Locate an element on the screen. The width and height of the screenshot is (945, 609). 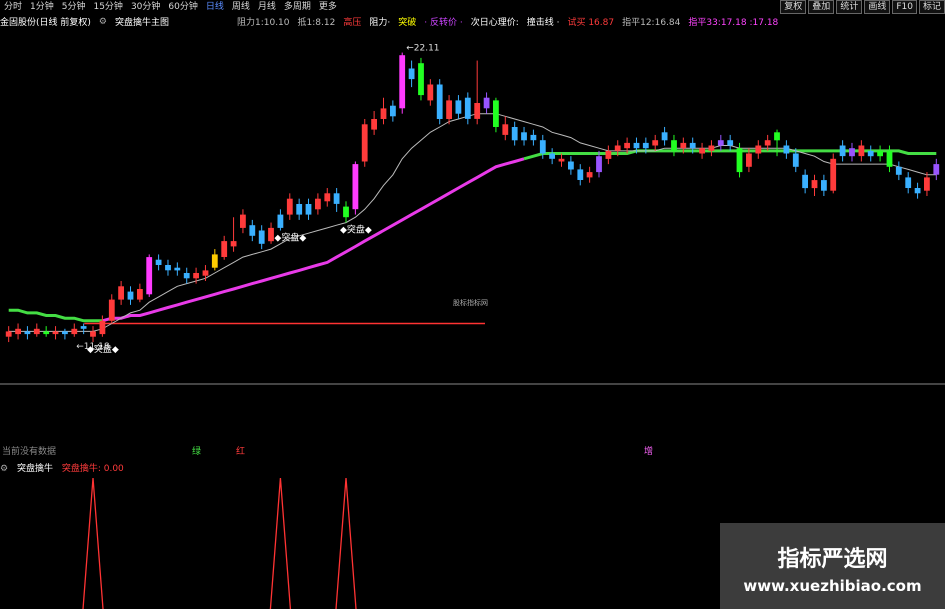
indicator-value: 阻力· is located at coordinates (380, 23).